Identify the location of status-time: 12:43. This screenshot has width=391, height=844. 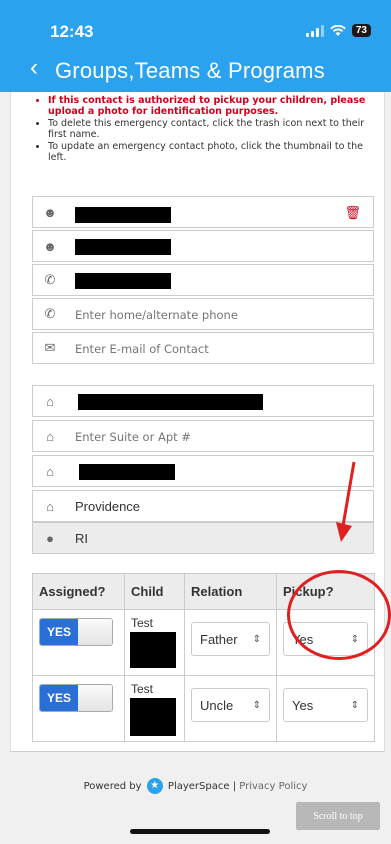
(72, 31).